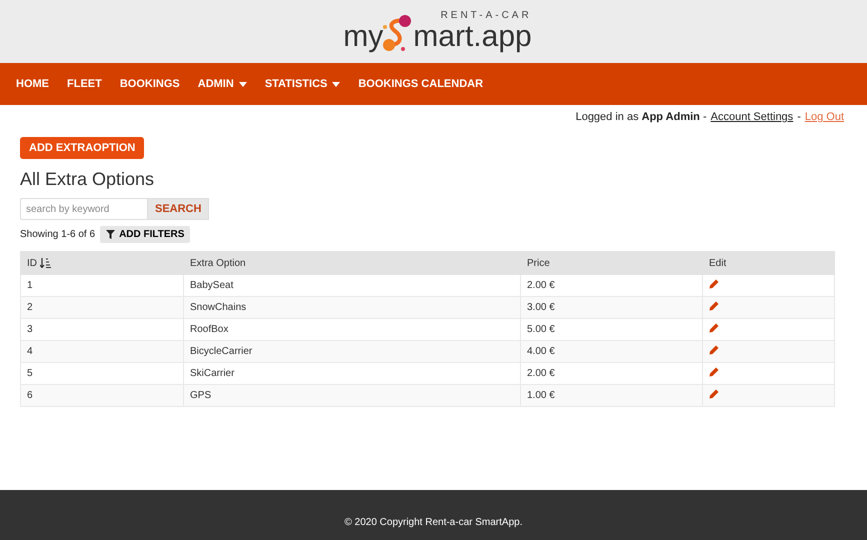  Describe the element at coordinates (150, 84) in the screenshot. I see `nav-link: BOOKINGS` at that location.